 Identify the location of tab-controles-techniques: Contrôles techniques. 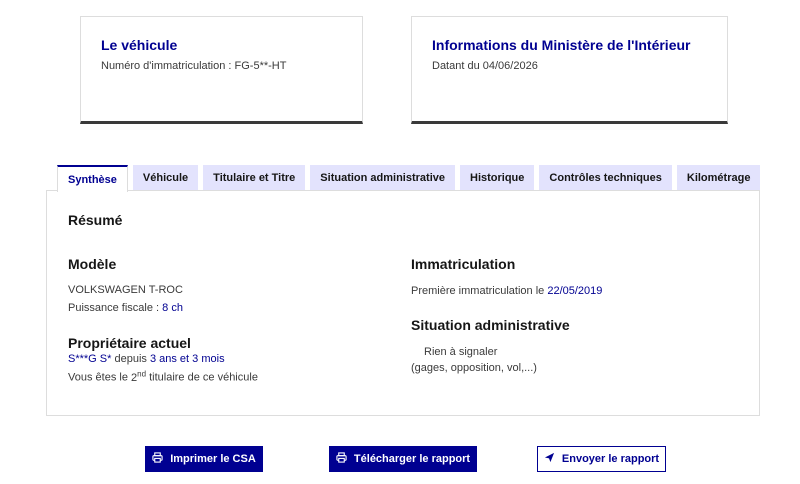
(605, 178).